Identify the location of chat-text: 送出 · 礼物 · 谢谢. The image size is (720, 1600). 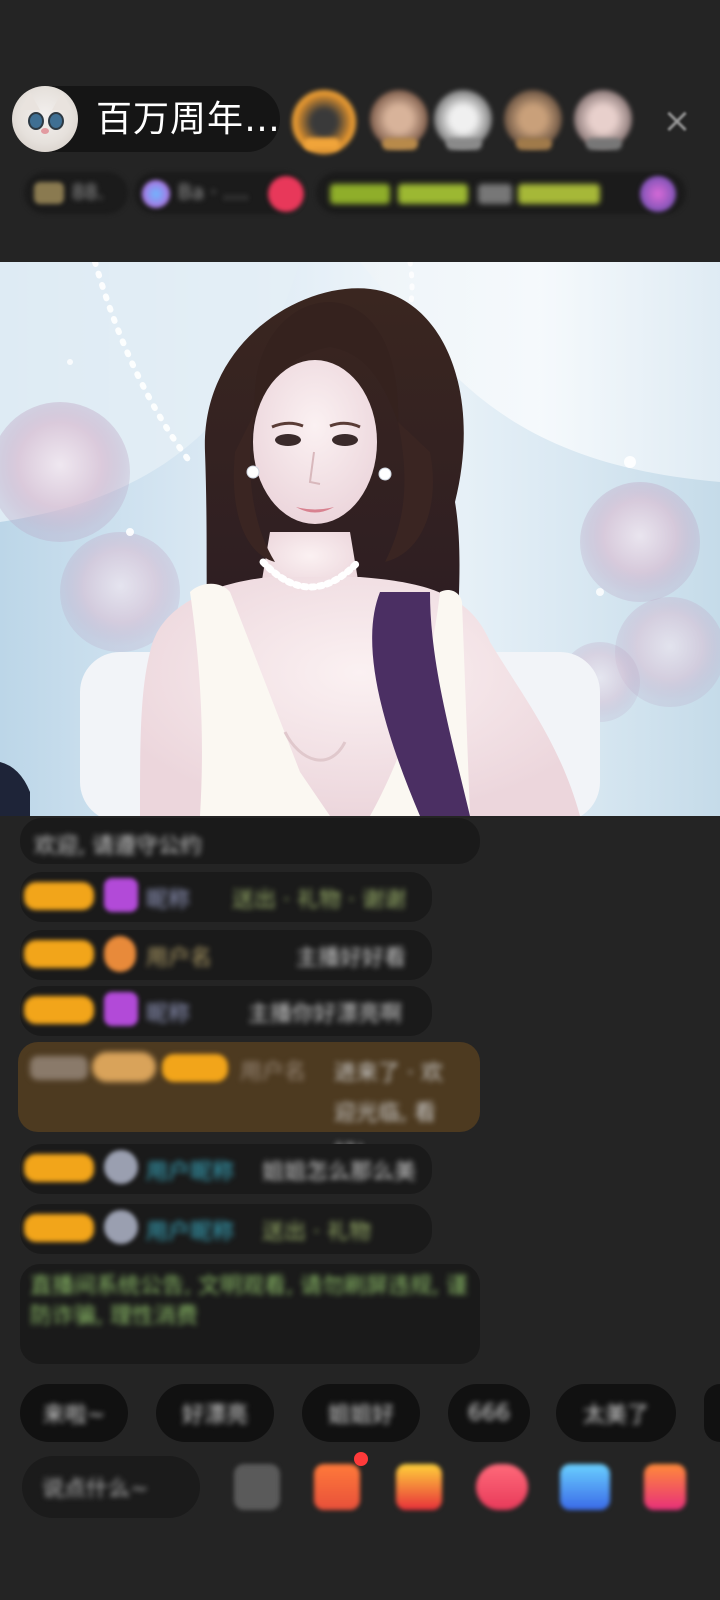
(319, 900).